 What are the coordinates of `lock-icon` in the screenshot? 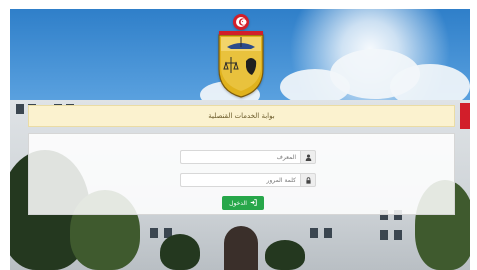 It's located at (308, 180).